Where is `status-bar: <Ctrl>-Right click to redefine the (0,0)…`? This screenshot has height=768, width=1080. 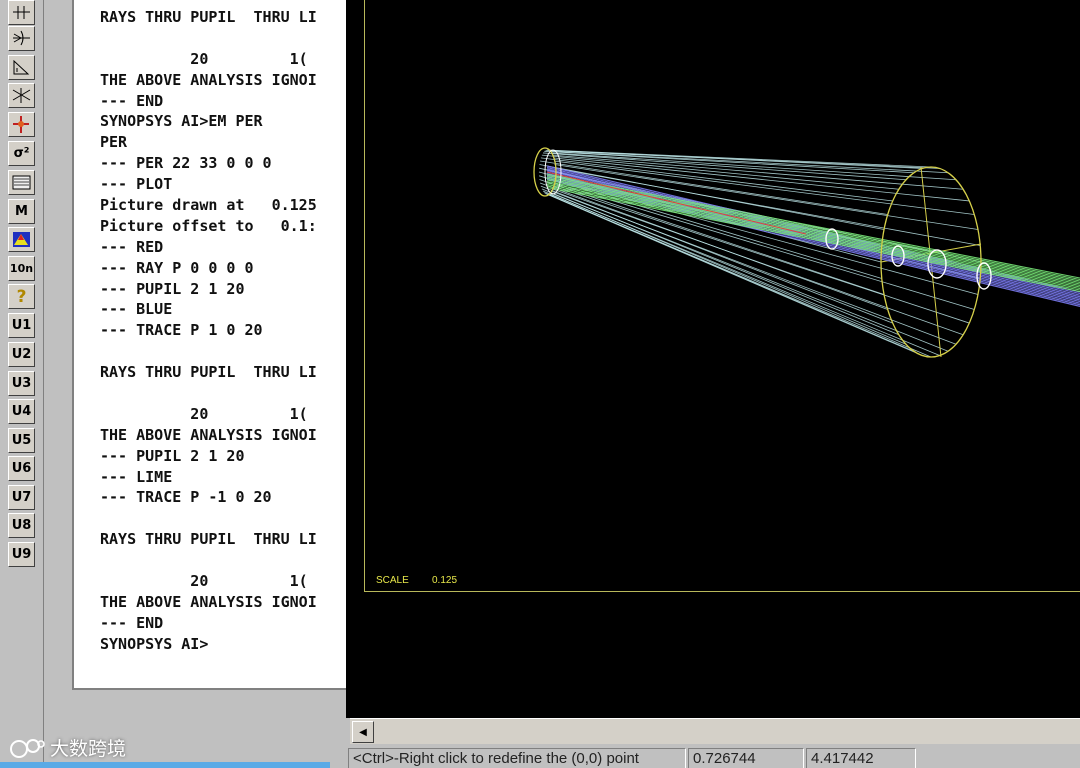 status-bar: <Ctrl>-Right click to redefine the (0,0)… is located at coordinates (713, 757).